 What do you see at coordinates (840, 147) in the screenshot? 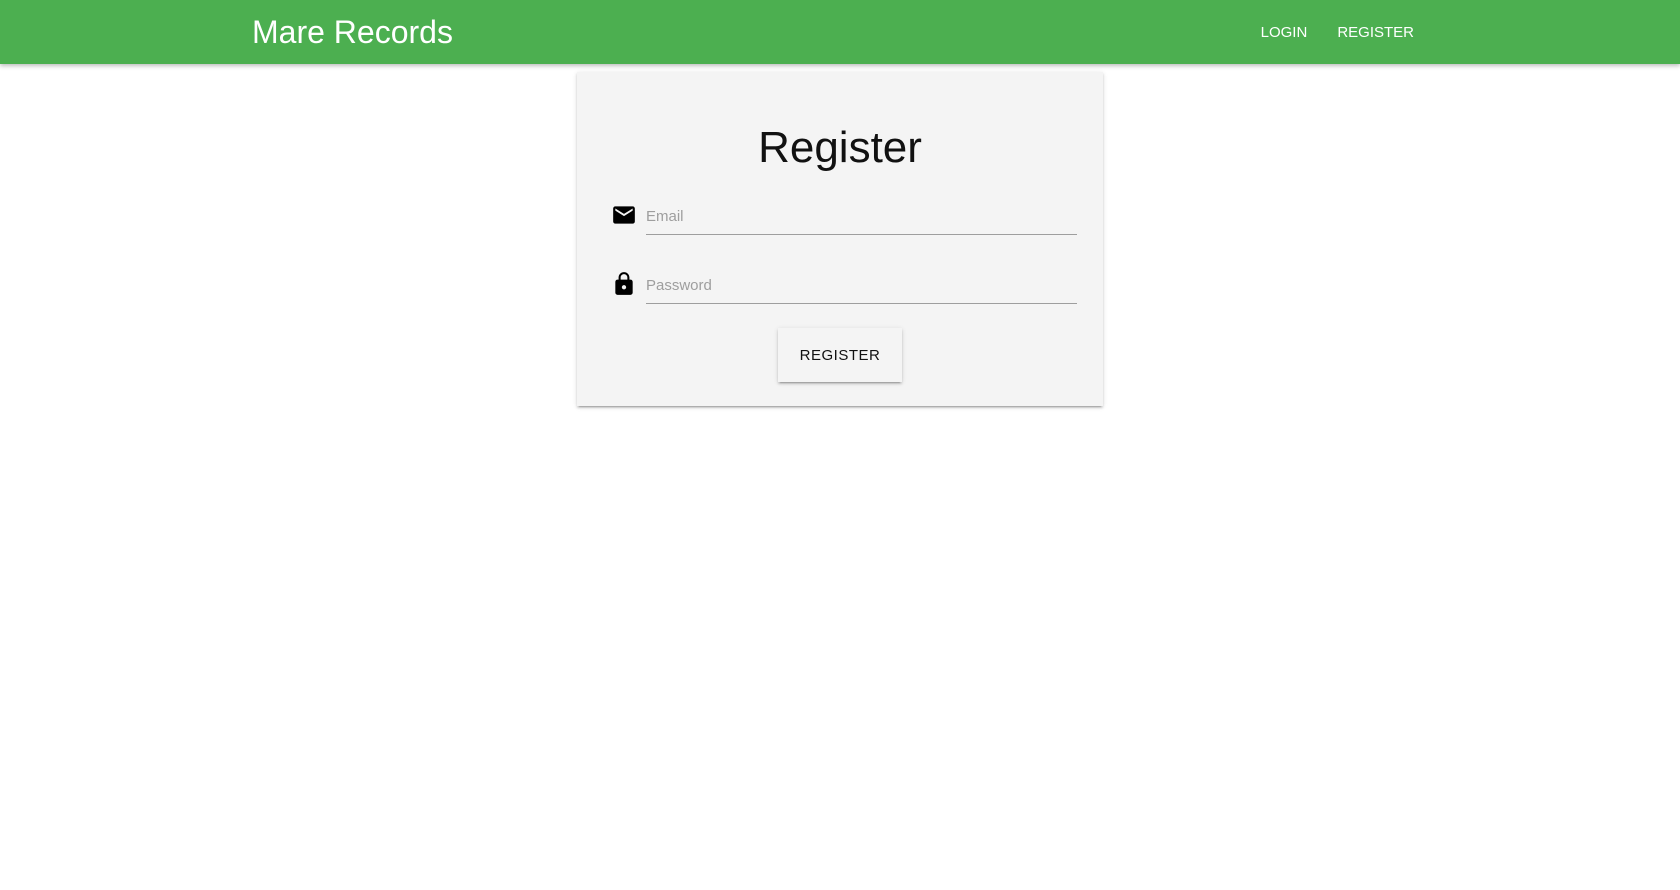
I see `page-title: Register` at bounding box center [840, 147].